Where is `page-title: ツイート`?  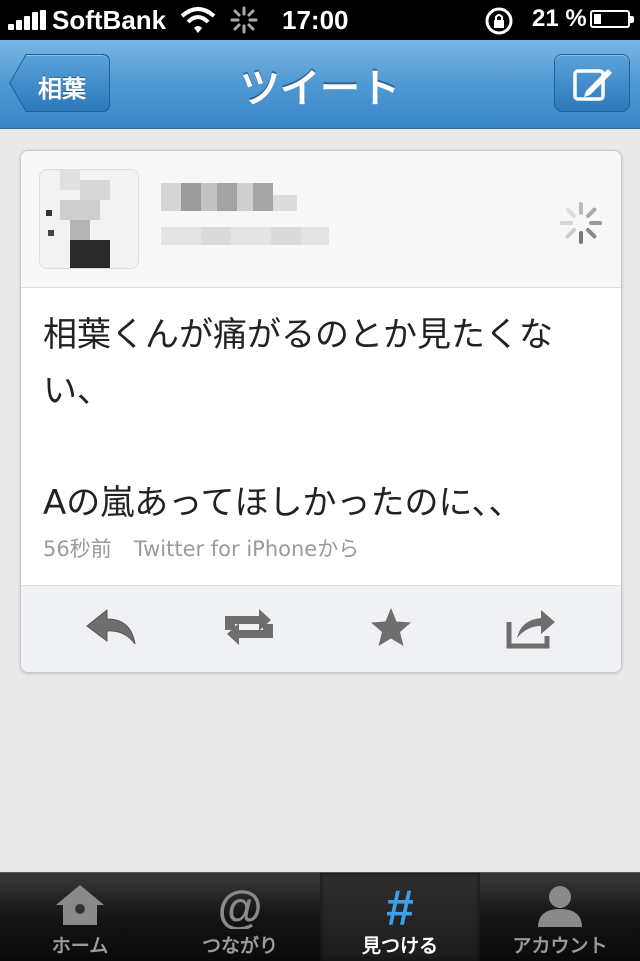
page-title: ツイート is located at coordinates (320, 89).